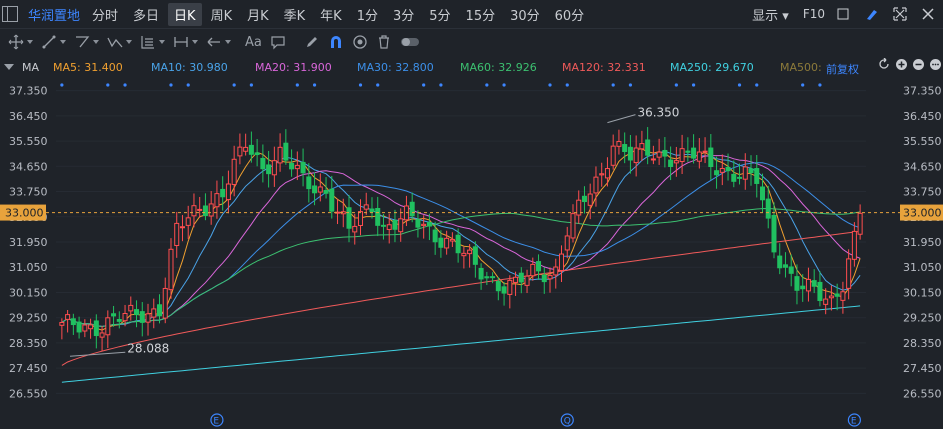 The image size is (943, 429). I want to click on tab-monthly-k: 月K, so click(258, 14).